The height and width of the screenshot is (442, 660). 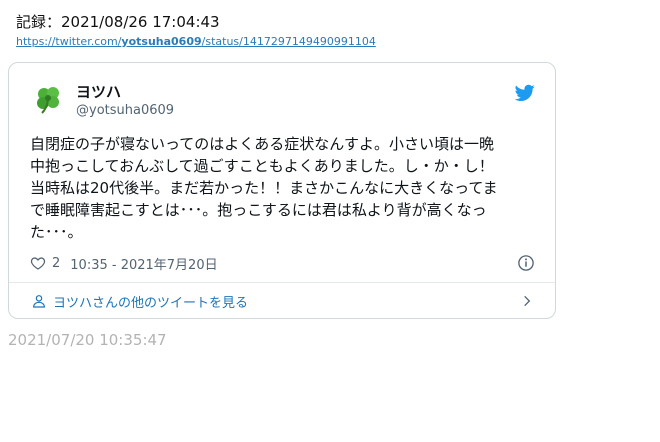 I want to click on capture-timestamp: 2021/07/20 10:35:47, so click(x=87, y=340).